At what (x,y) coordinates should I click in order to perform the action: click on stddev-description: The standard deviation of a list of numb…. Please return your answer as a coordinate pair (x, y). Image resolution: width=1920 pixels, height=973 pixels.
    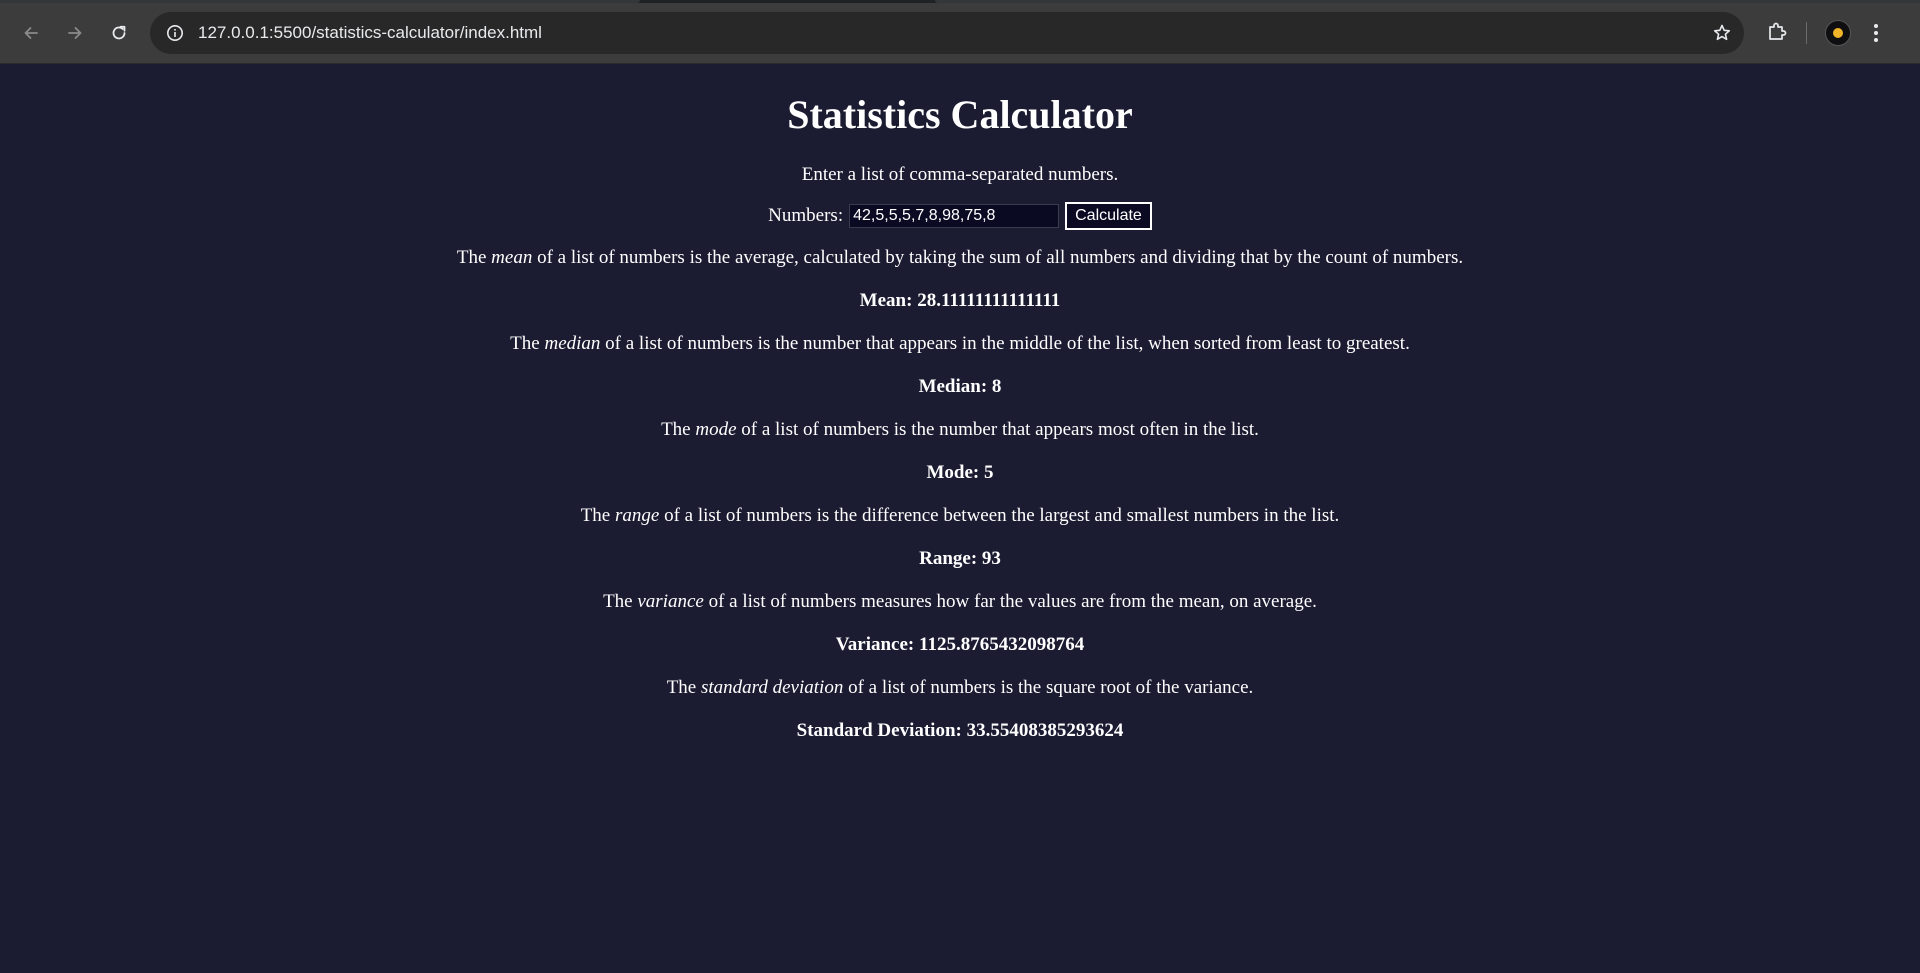
    Looking at the image, I should click on (960, 687).